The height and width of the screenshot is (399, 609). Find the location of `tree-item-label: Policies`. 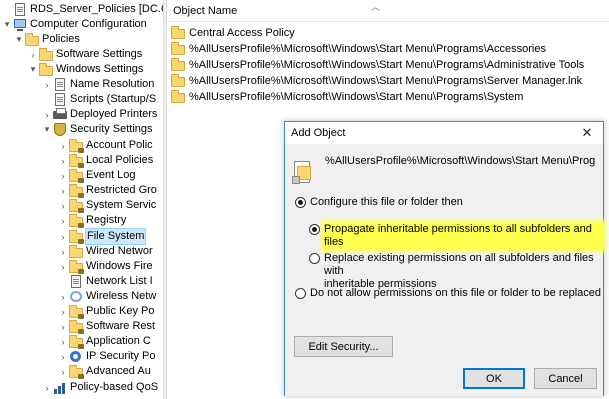

tree-item-label: Policies is located at coordinates (61, 39).